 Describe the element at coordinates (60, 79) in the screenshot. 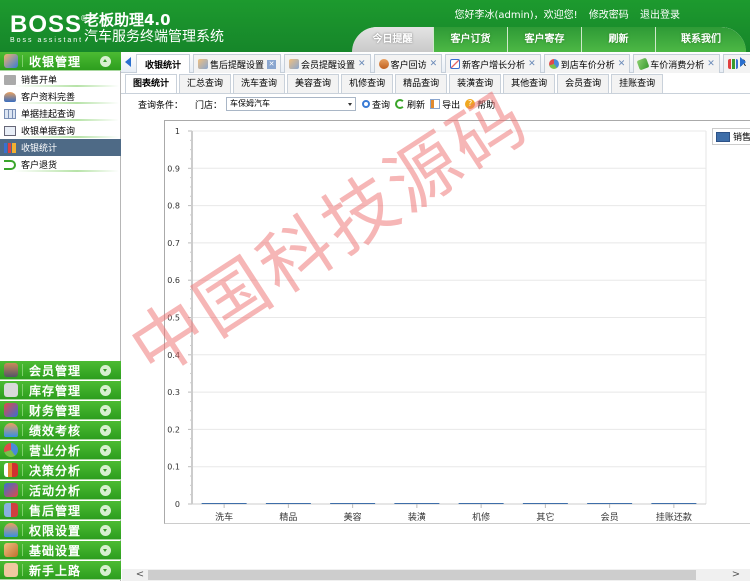

I see `sidebar-item-sales-order: 销售开单` at that location.